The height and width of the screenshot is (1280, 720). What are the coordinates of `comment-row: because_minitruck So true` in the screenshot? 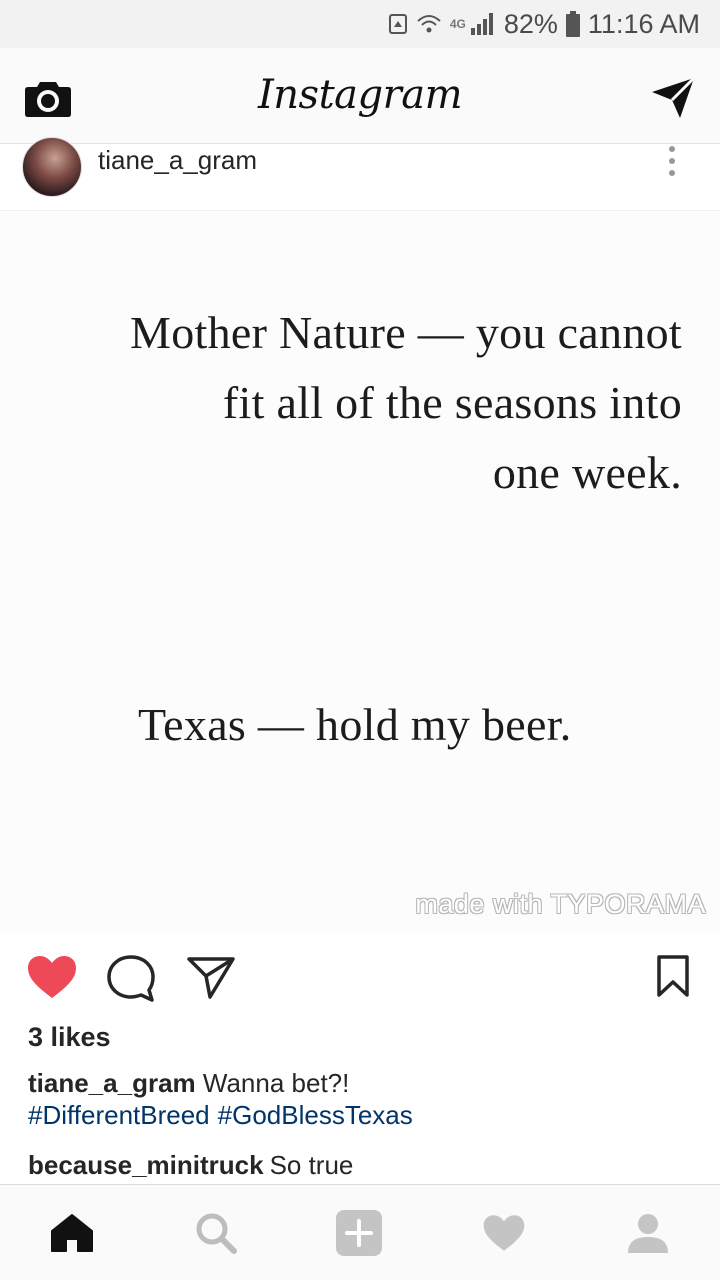 It's located at (190, 1165).